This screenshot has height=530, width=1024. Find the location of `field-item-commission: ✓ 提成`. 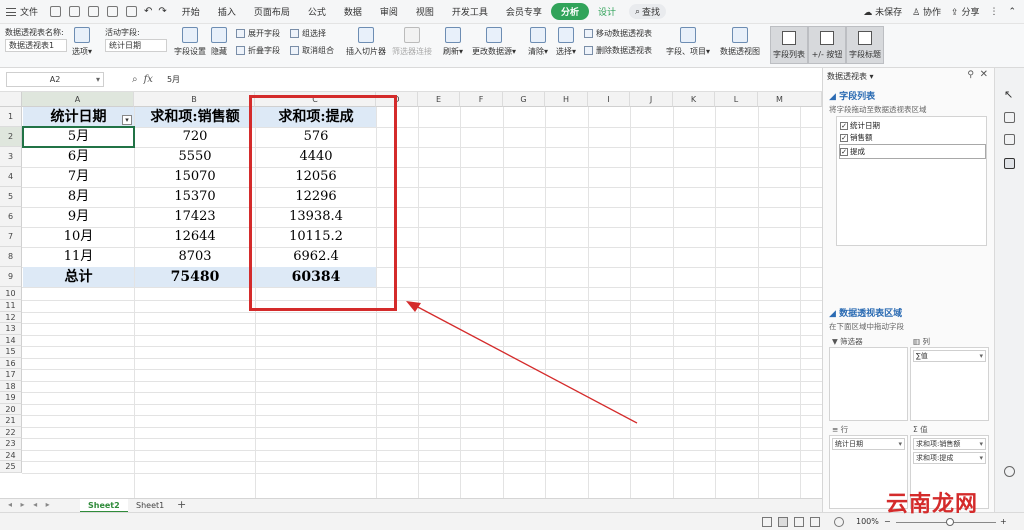

field-item-commission: ✓ 提成 is located at coordinates (912, 151).